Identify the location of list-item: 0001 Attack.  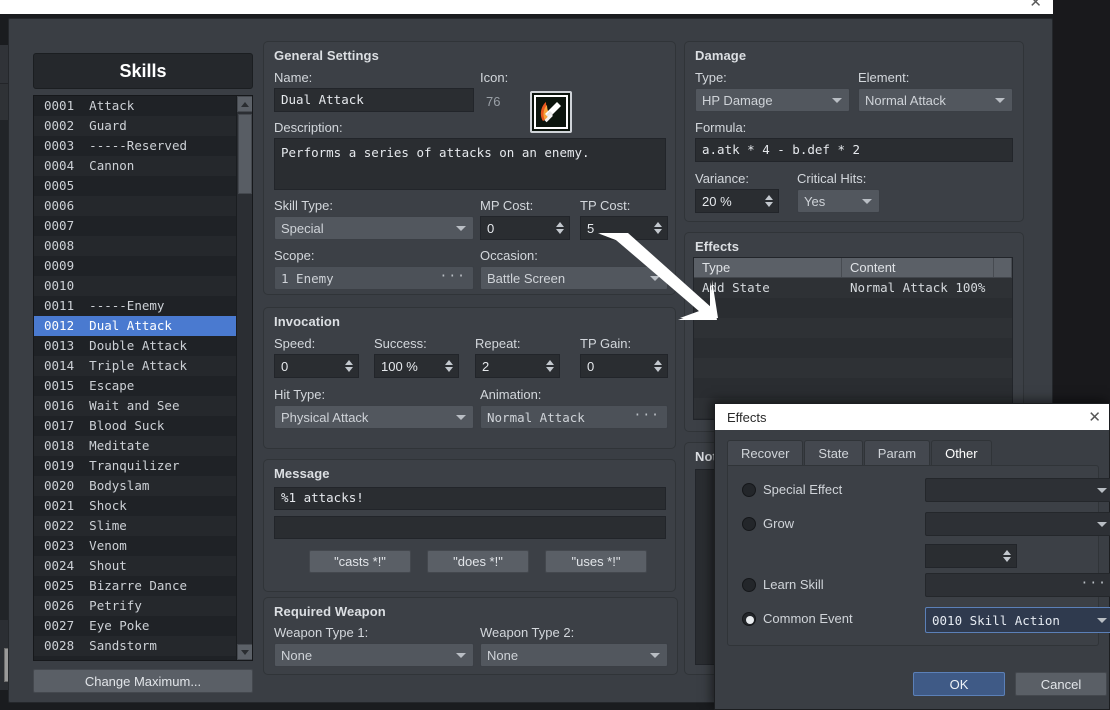
(143, 106).